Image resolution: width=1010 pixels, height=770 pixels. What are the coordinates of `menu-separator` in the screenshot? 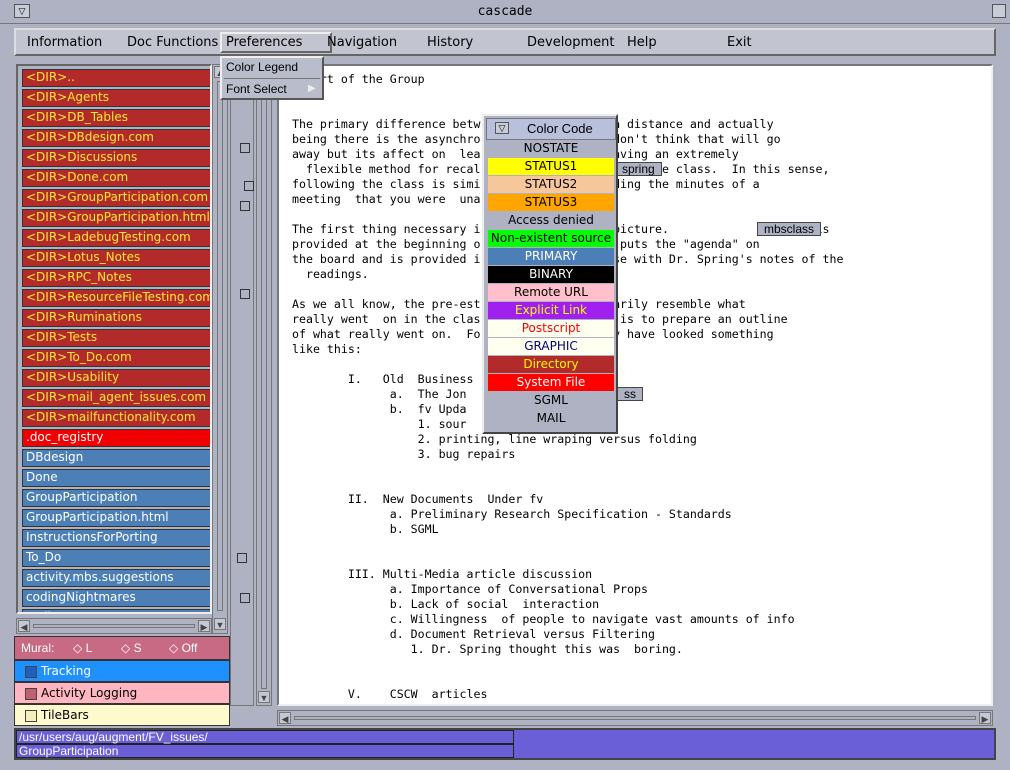 It's located at (272, 78).